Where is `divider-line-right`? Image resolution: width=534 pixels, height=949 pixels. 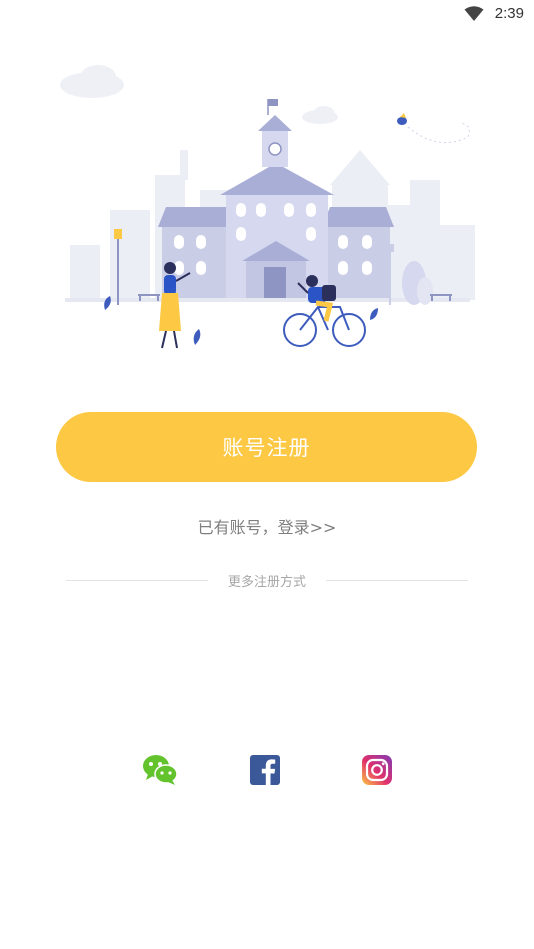 divider-line-right is located at coordinates (397, 580).